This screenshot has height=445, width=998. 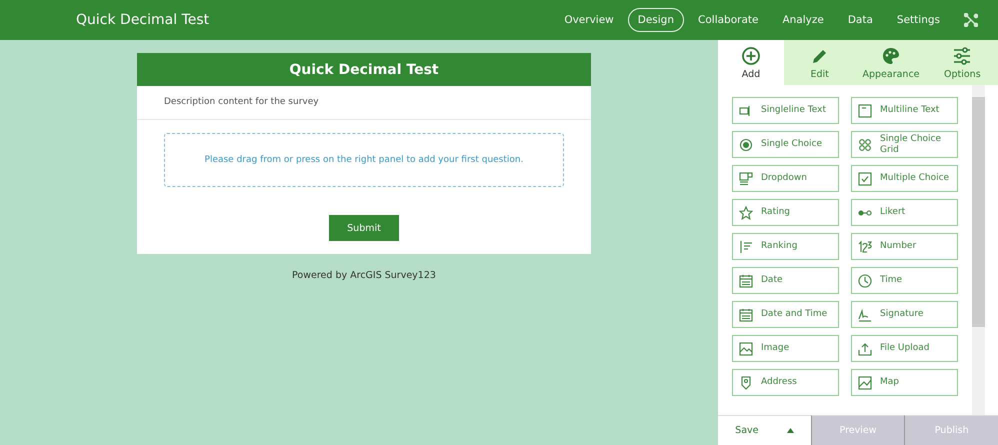 I want to click on question-type-button: Date and Time, so click(x=785, y=314).